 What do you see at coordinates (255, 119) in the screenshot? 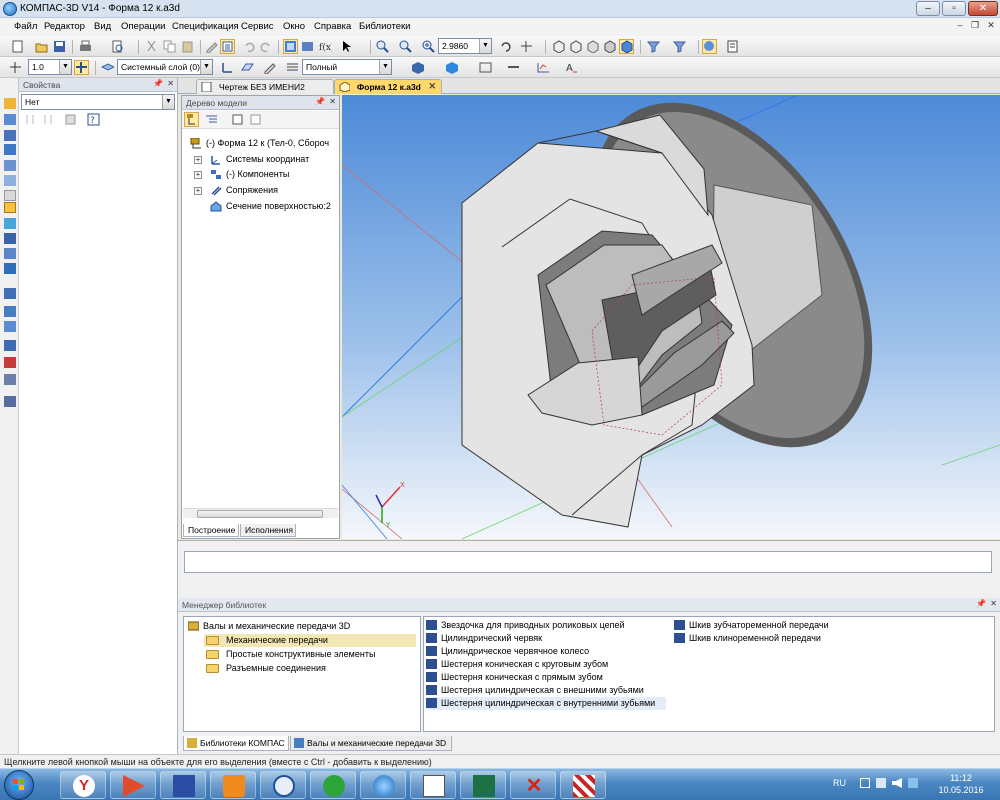
I see `tree-settings-icon` at bounding box center [255, 119].